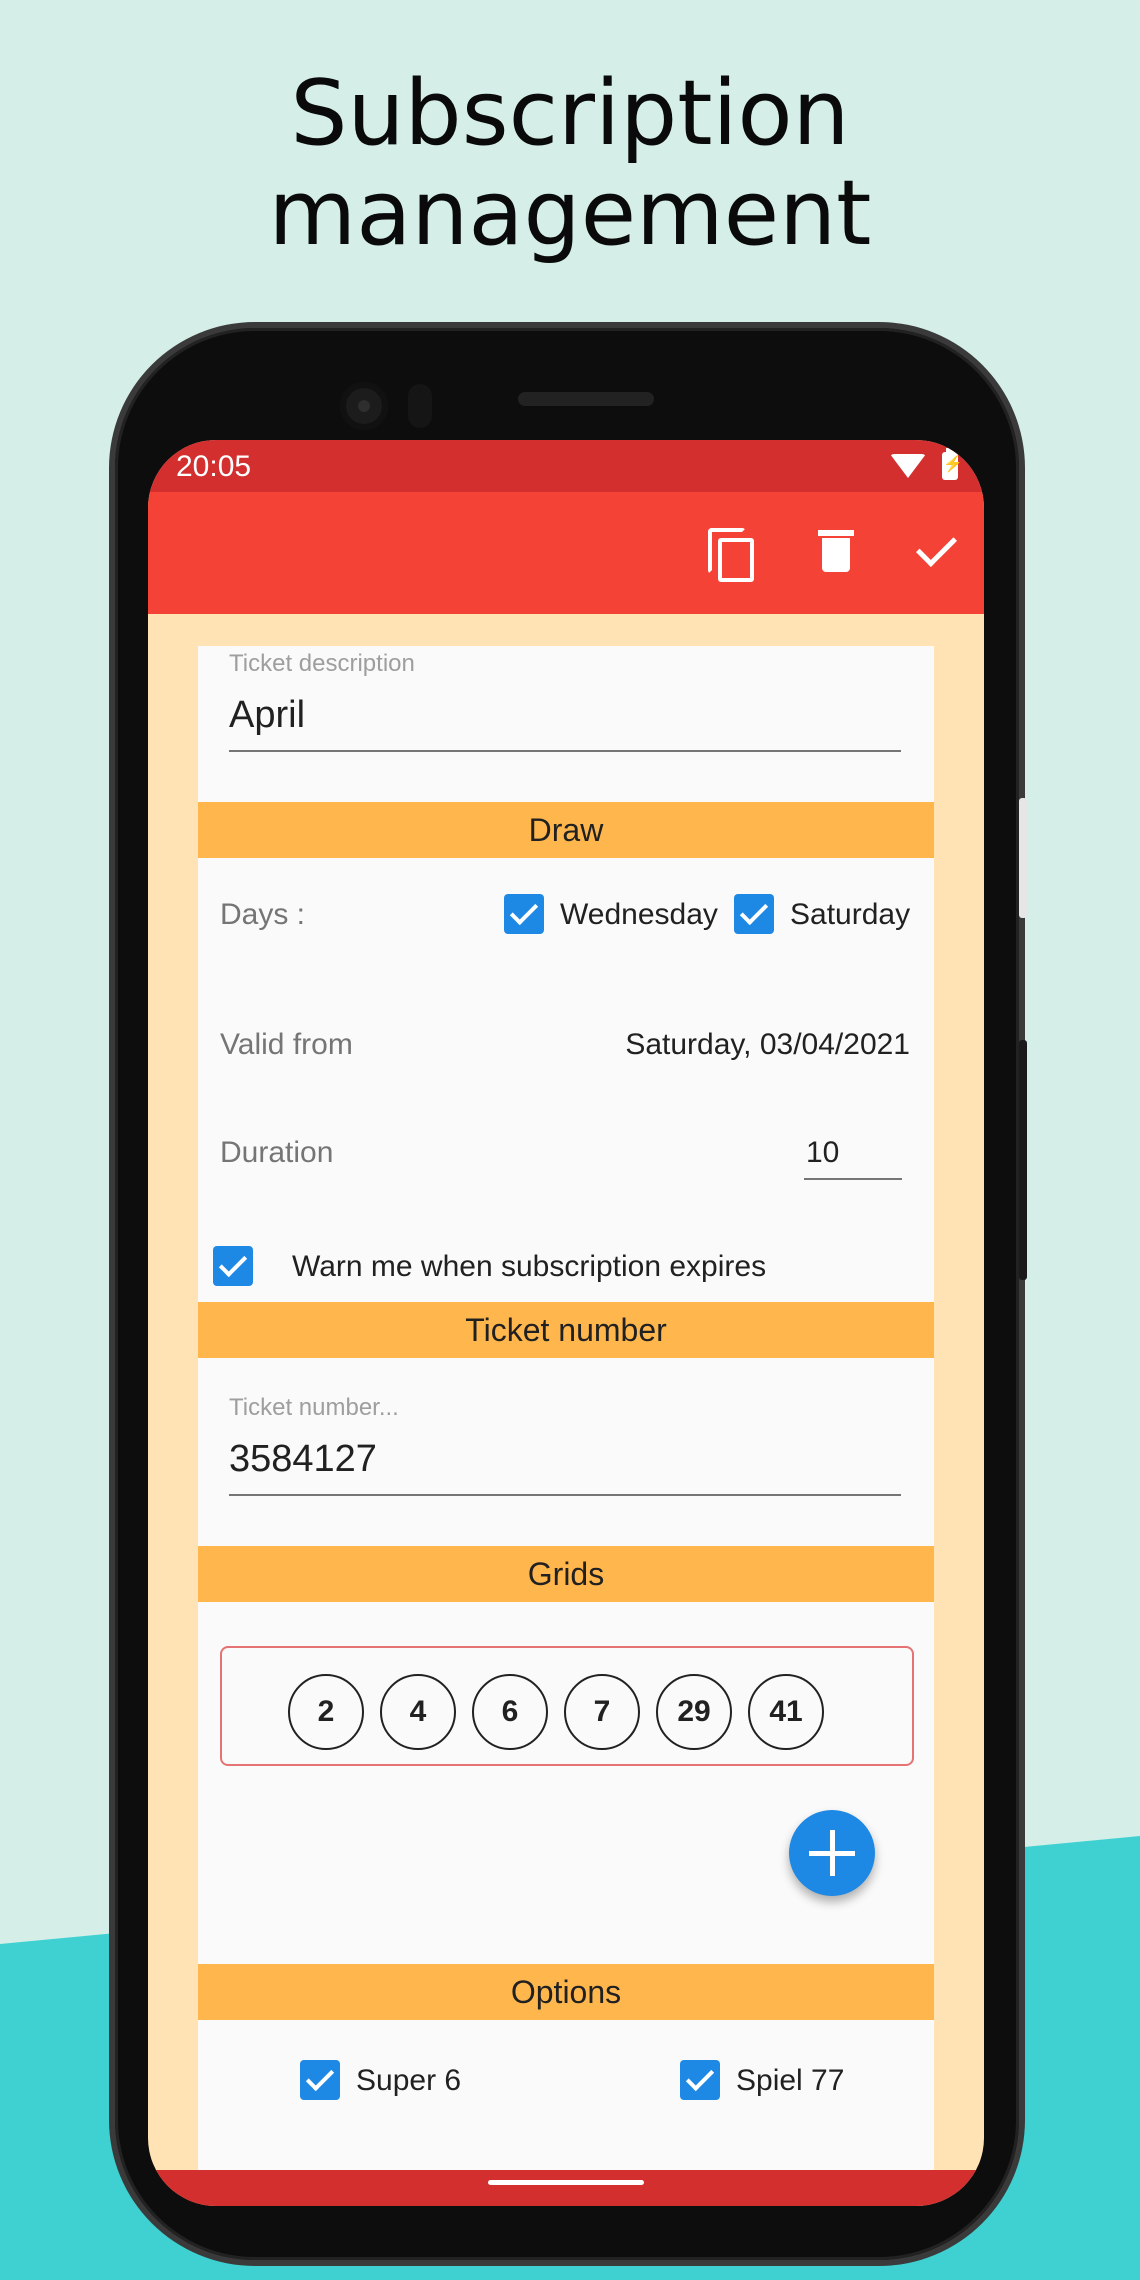 Image resolution: width=1140 pixels, height=2280 pixels. Describe the element at coordinates (566, 1574) in the screenshot. I see `grids-header: Grids` at that location.